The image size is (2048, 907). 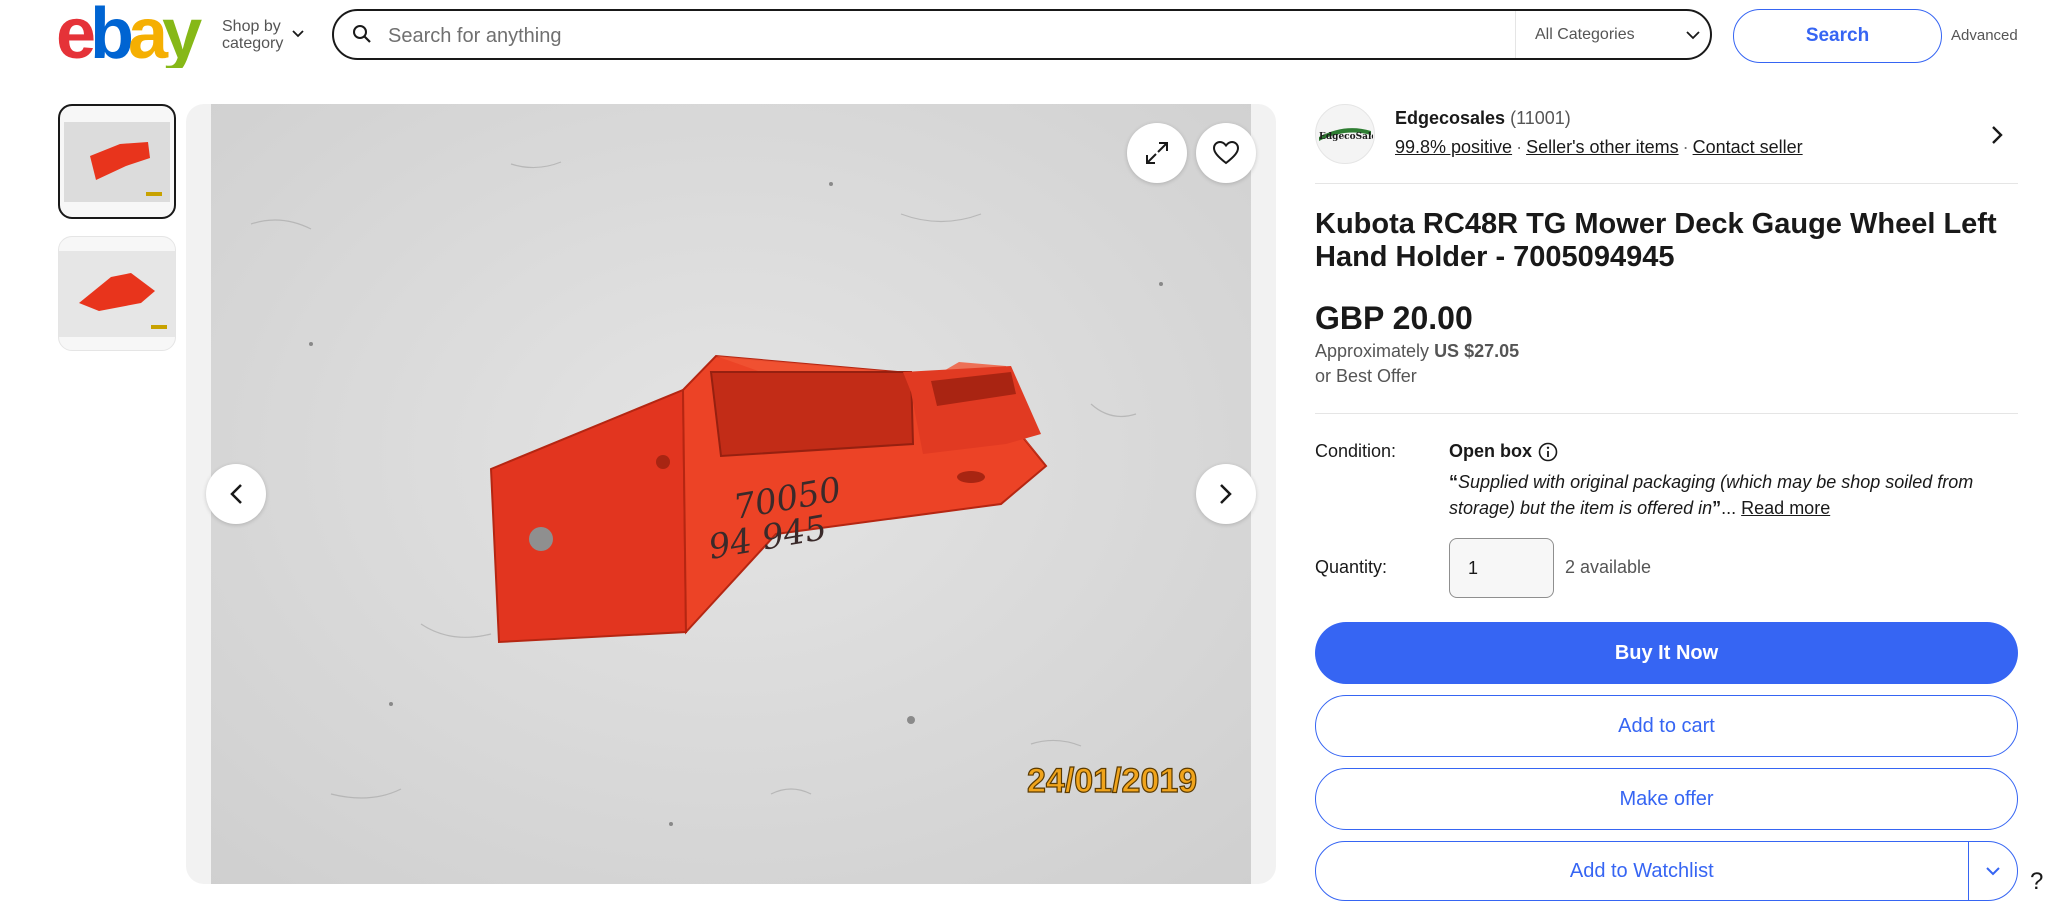 I want to click on advanced-search-link: Advanced, so click(x=1984, y=35).